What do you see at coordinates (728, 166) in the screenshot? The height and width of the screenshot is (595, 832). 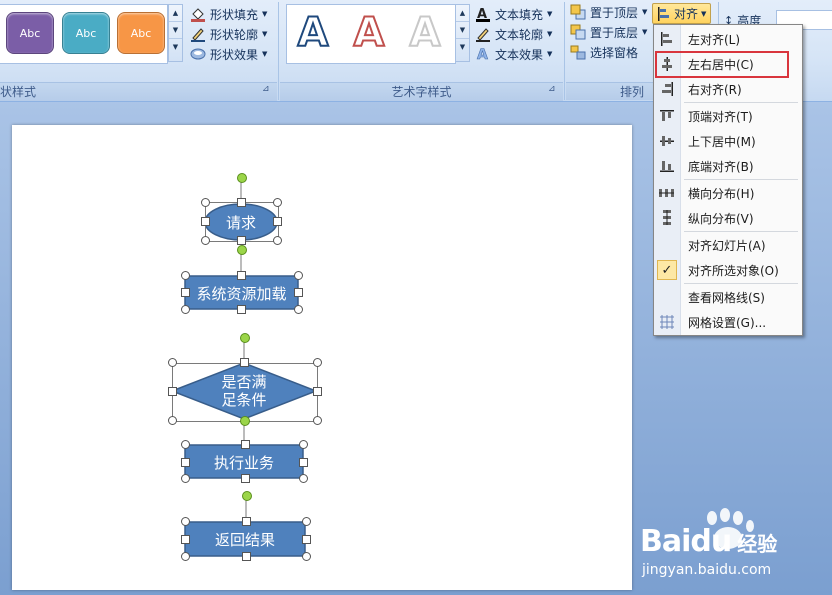 I see `menu-item-align-bottom: 底端对齐(B)` at bounding box center [728, 166].